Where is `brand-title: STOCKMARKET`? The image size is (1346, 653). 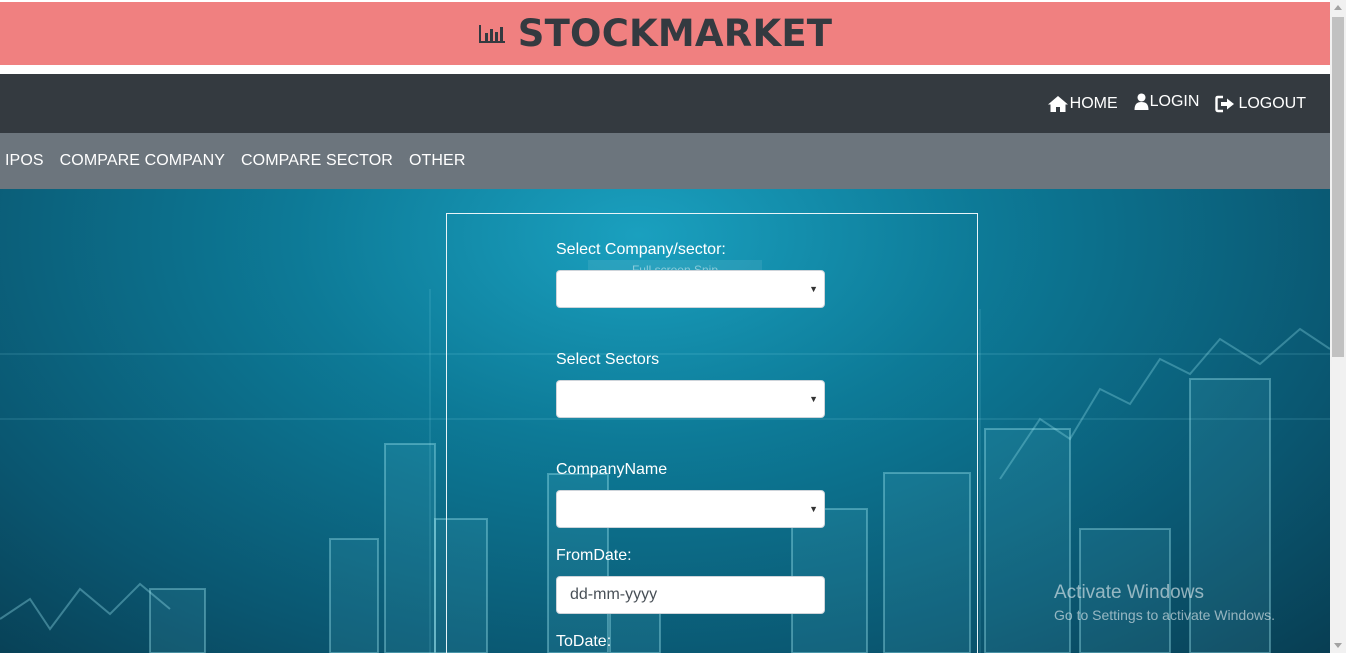
brand-title: STOCKMARKET is located at coordinates (675, 33).